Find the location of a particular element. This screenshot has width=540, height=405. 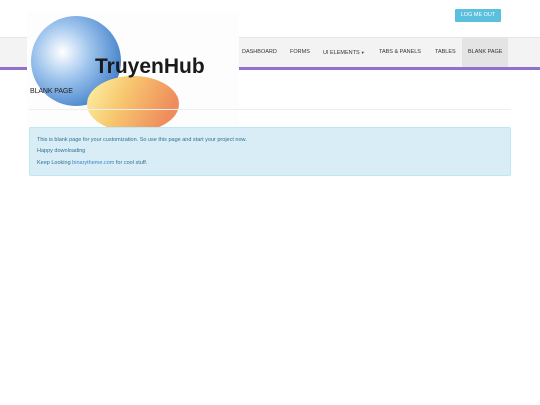

page-title: BLANK PAGE is located at coordinates (51, 91).